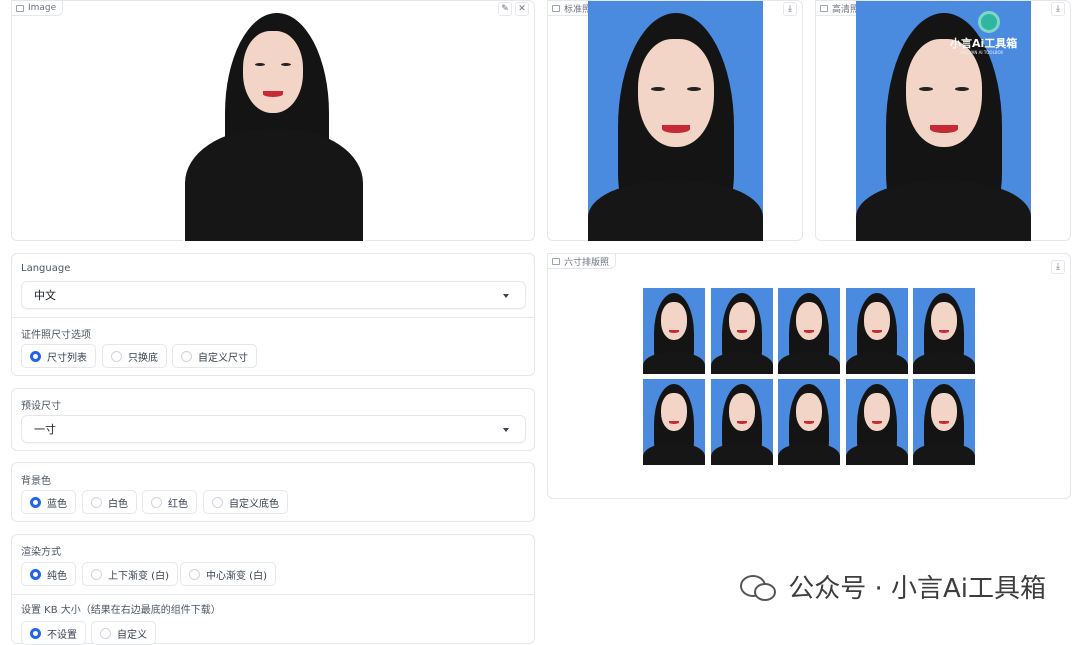 The width and height of the screenshot is (1080, 645). I want to click on radio-bg-custom: 自定义底色, so click(245, 502).